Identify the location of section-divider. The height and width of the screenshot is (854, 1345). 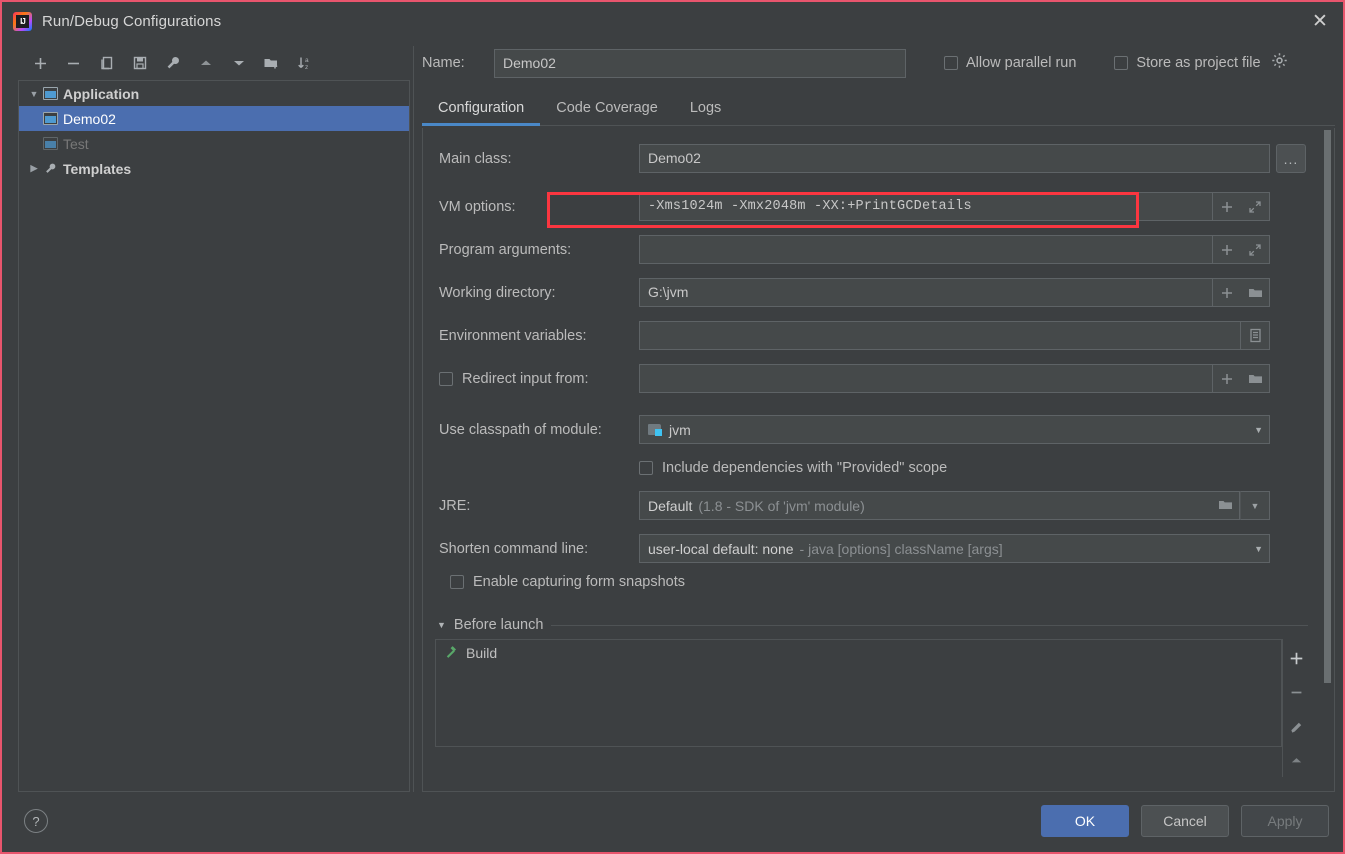
(929, 625).